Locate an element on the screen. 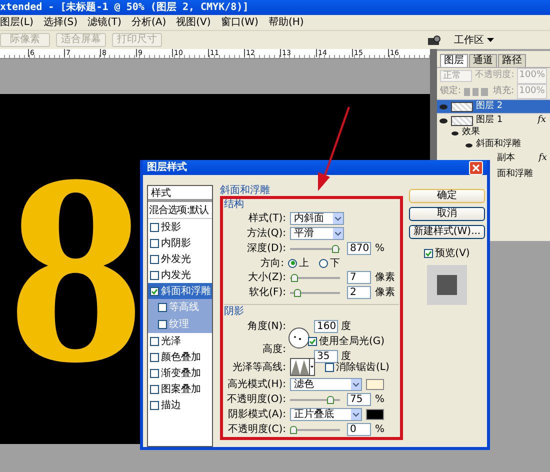 This screenshot has width=550, height=472. style-item: 颜色叠加 is located at coordinates (180, 357).